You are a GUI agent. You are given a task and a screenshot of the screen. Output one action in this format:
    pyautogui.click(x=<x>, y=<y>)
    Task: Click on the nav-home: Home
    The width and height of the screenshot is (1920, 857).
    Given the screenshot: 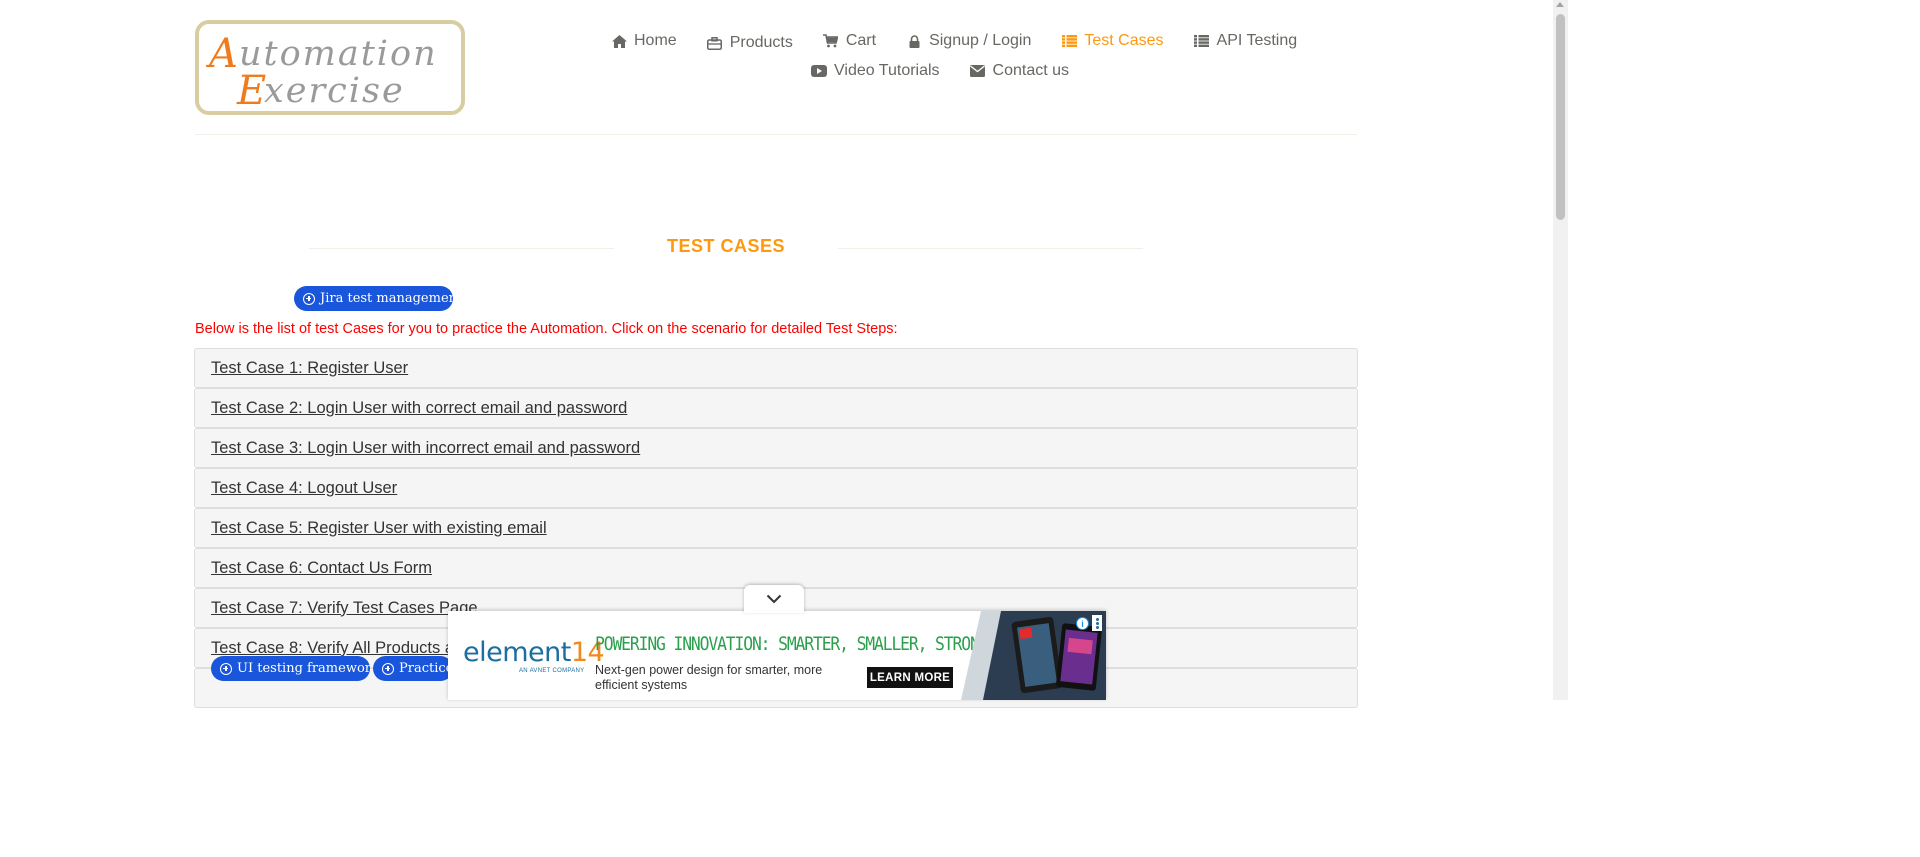 What is the action you would take?
    pyautogui.click(x=644, y=41)
    